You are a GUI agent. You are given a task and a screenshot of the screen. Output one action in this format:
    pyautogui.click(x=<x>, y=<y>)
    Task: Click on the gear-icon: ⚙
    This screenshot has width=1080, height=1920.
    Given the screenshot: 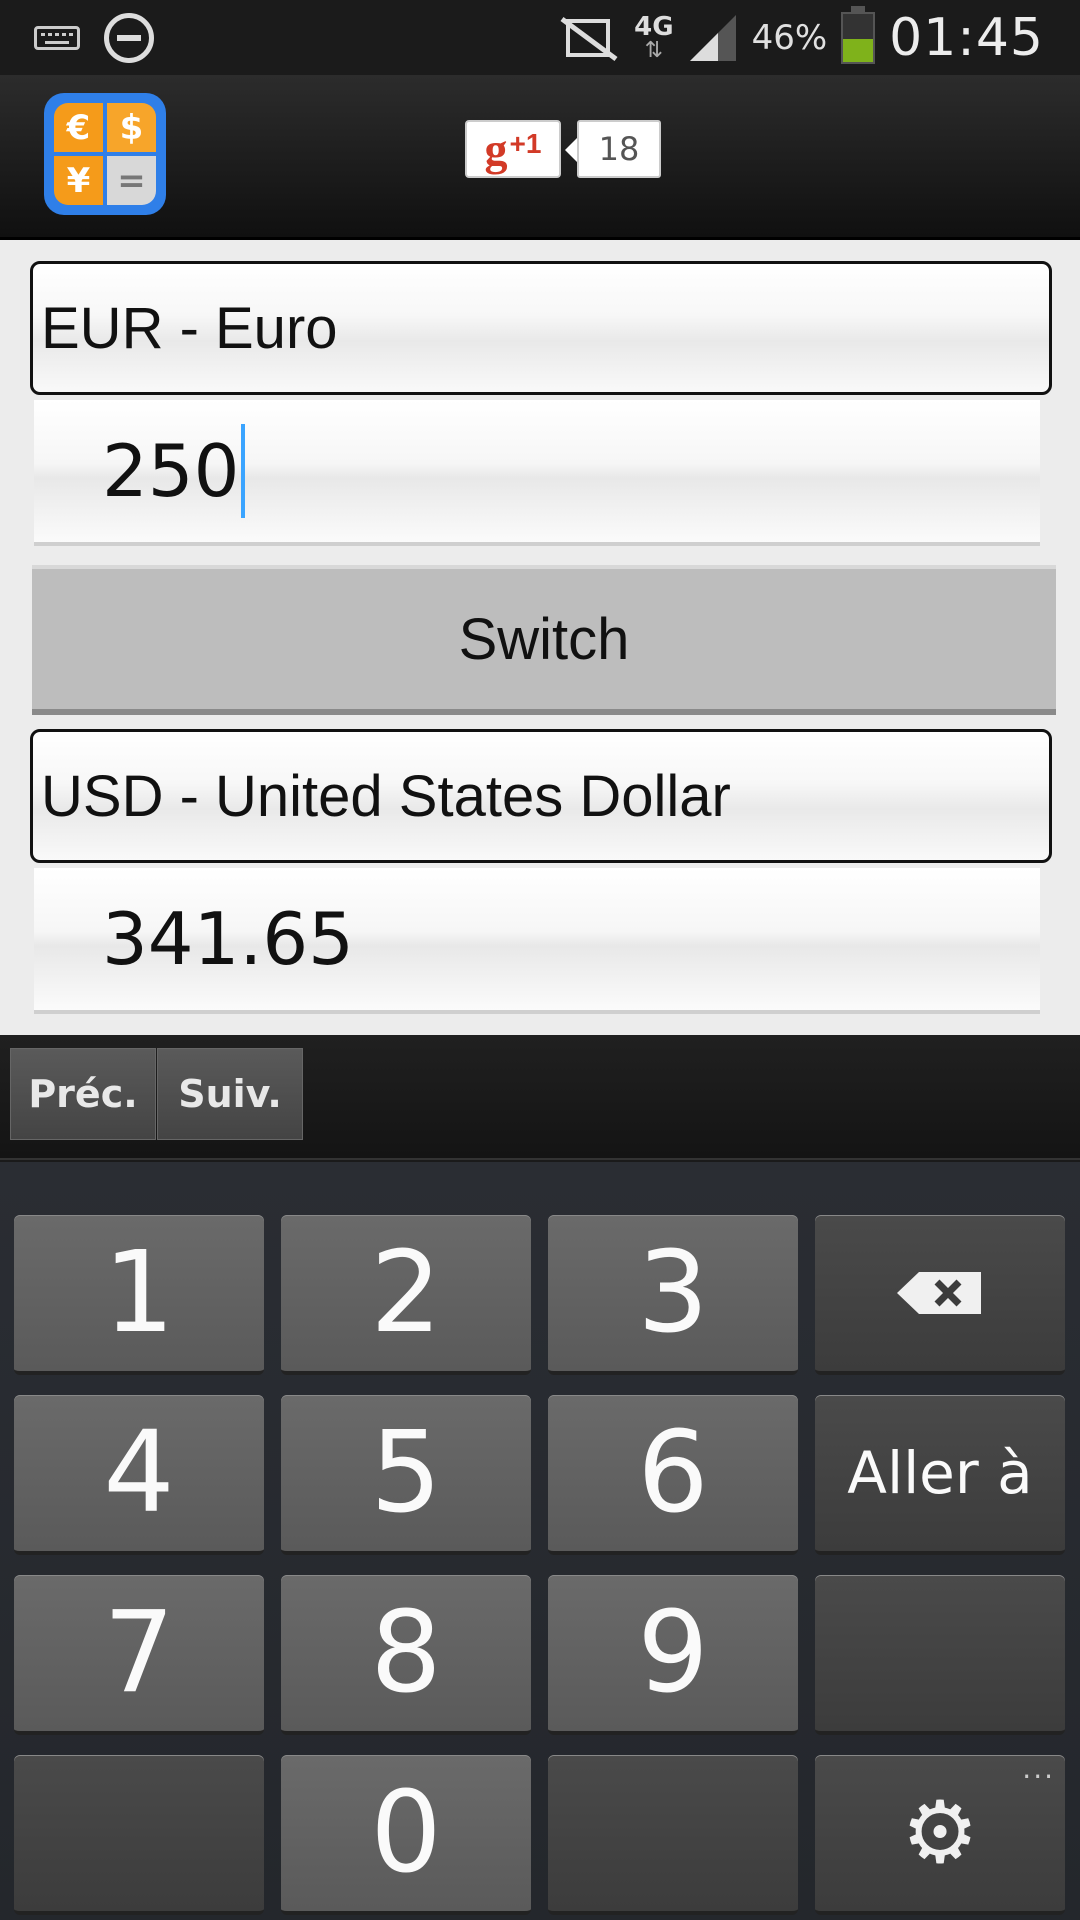 What is the action you would take?
    pyautogui.click(x=940, y=1833)
    